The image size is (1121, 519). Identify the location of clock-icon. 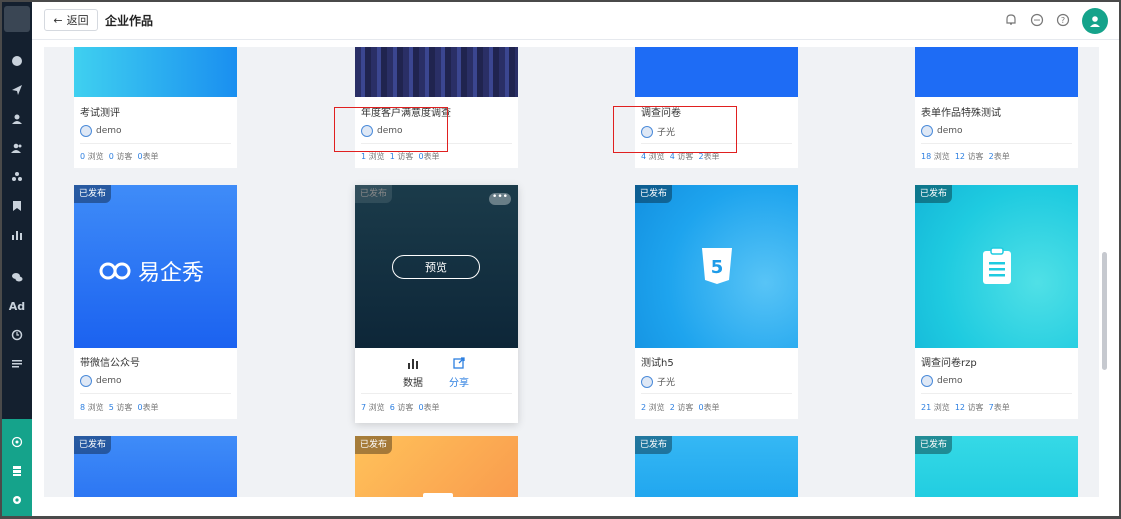
(17, 335).